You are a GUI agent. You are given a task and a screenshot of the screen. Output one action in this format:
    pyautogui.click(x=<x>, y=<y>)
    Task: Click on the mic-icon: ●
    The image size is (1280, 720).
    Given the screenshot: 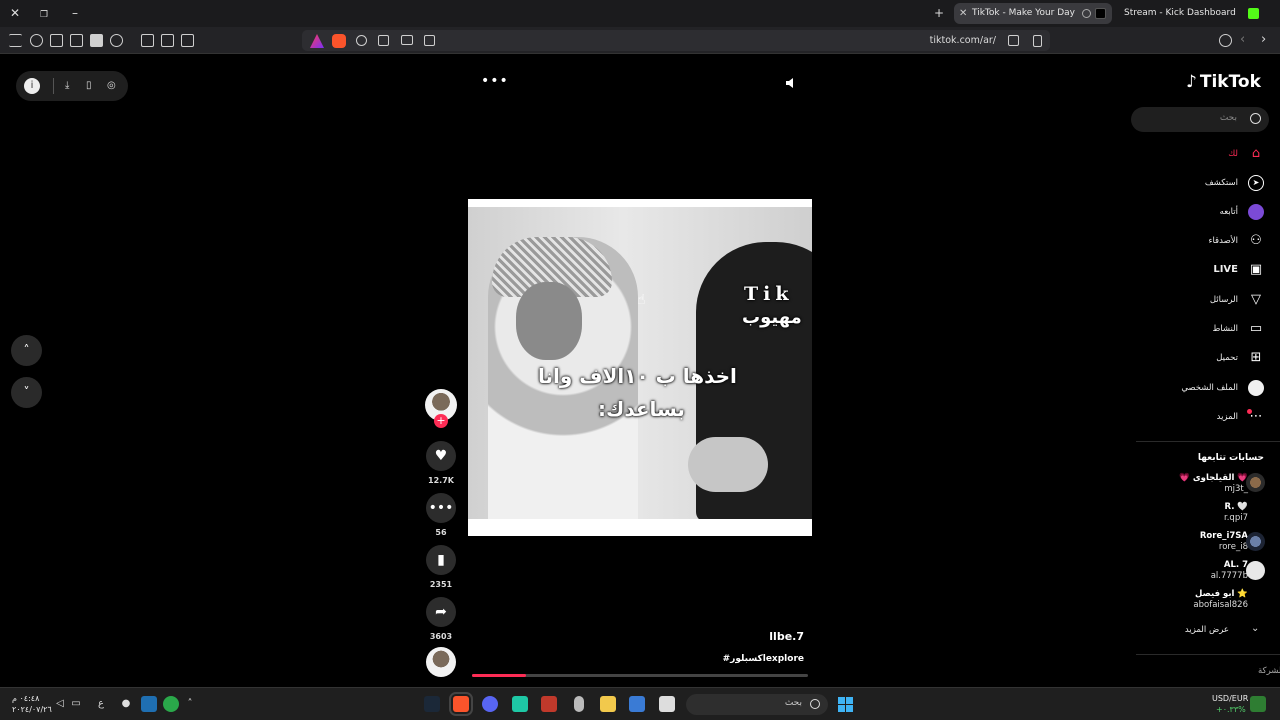 What is the action you would take?
    pyautogui.click(x=126, y=704)
    